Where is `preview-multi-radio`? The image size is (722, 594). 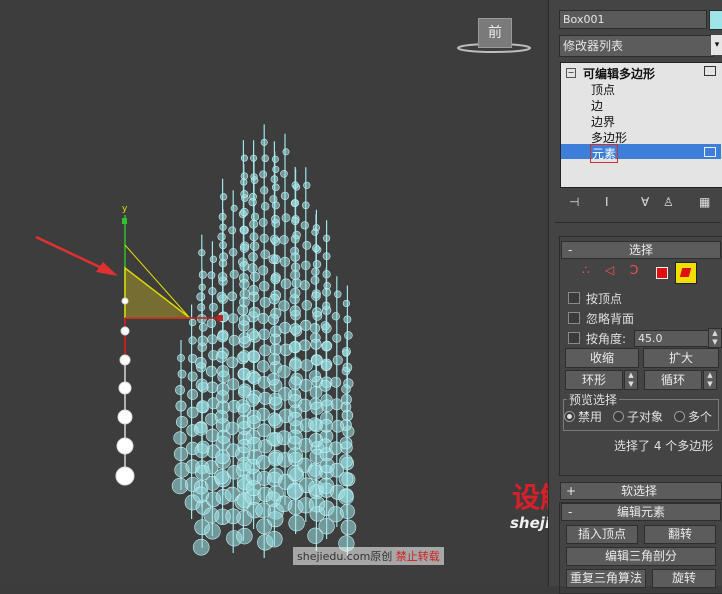
preview-multi-radio is located at coordinates (679, 416).